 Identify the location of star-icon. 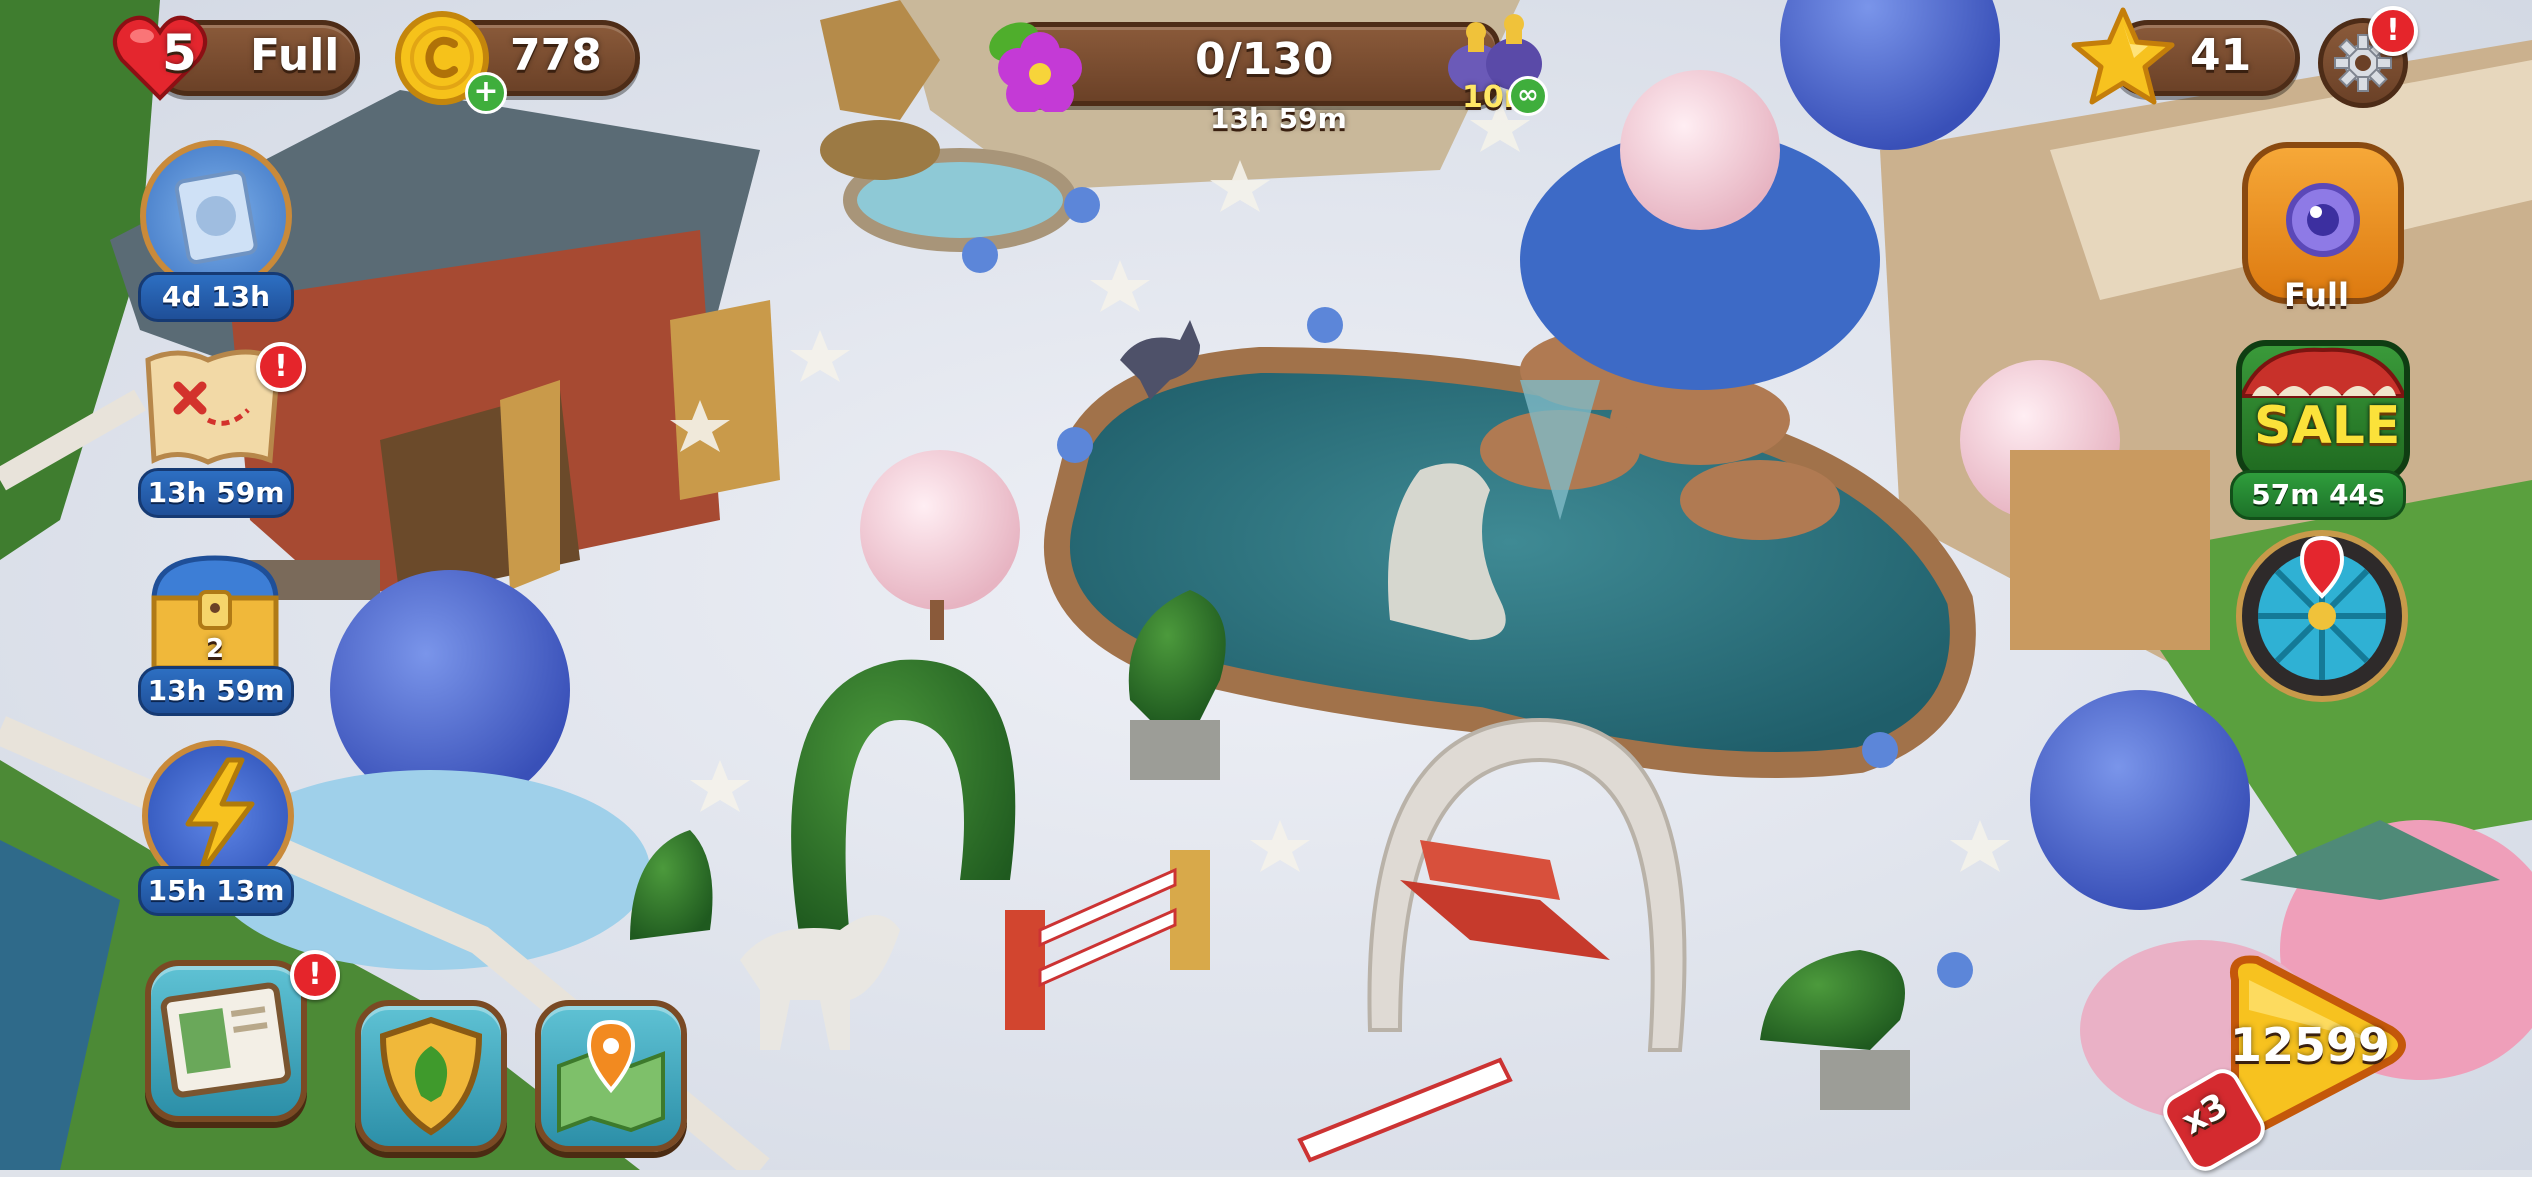
(2123, 59).